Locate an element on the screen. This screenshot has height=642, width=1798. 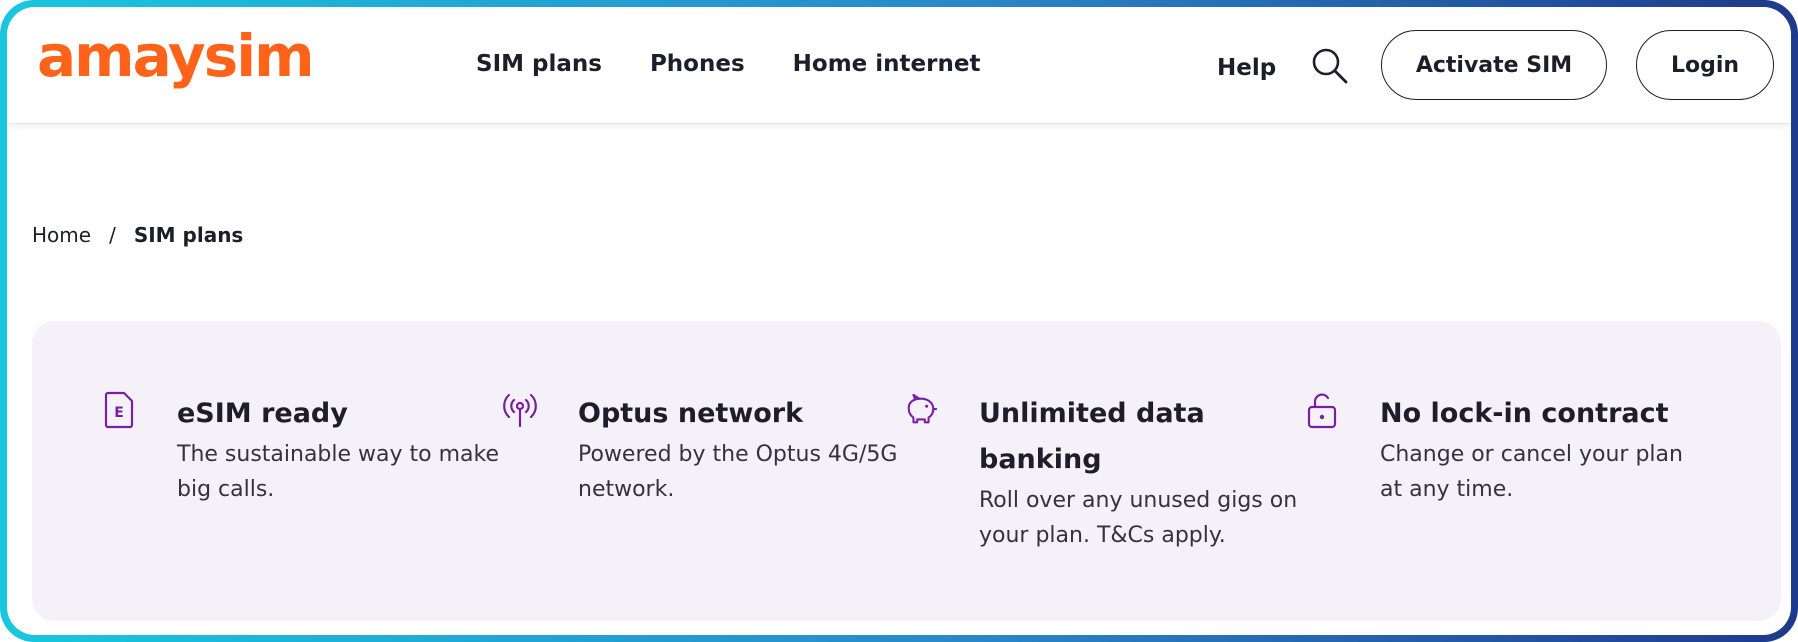
feature-title: eSIM ready is located at coordinates (262, 413).